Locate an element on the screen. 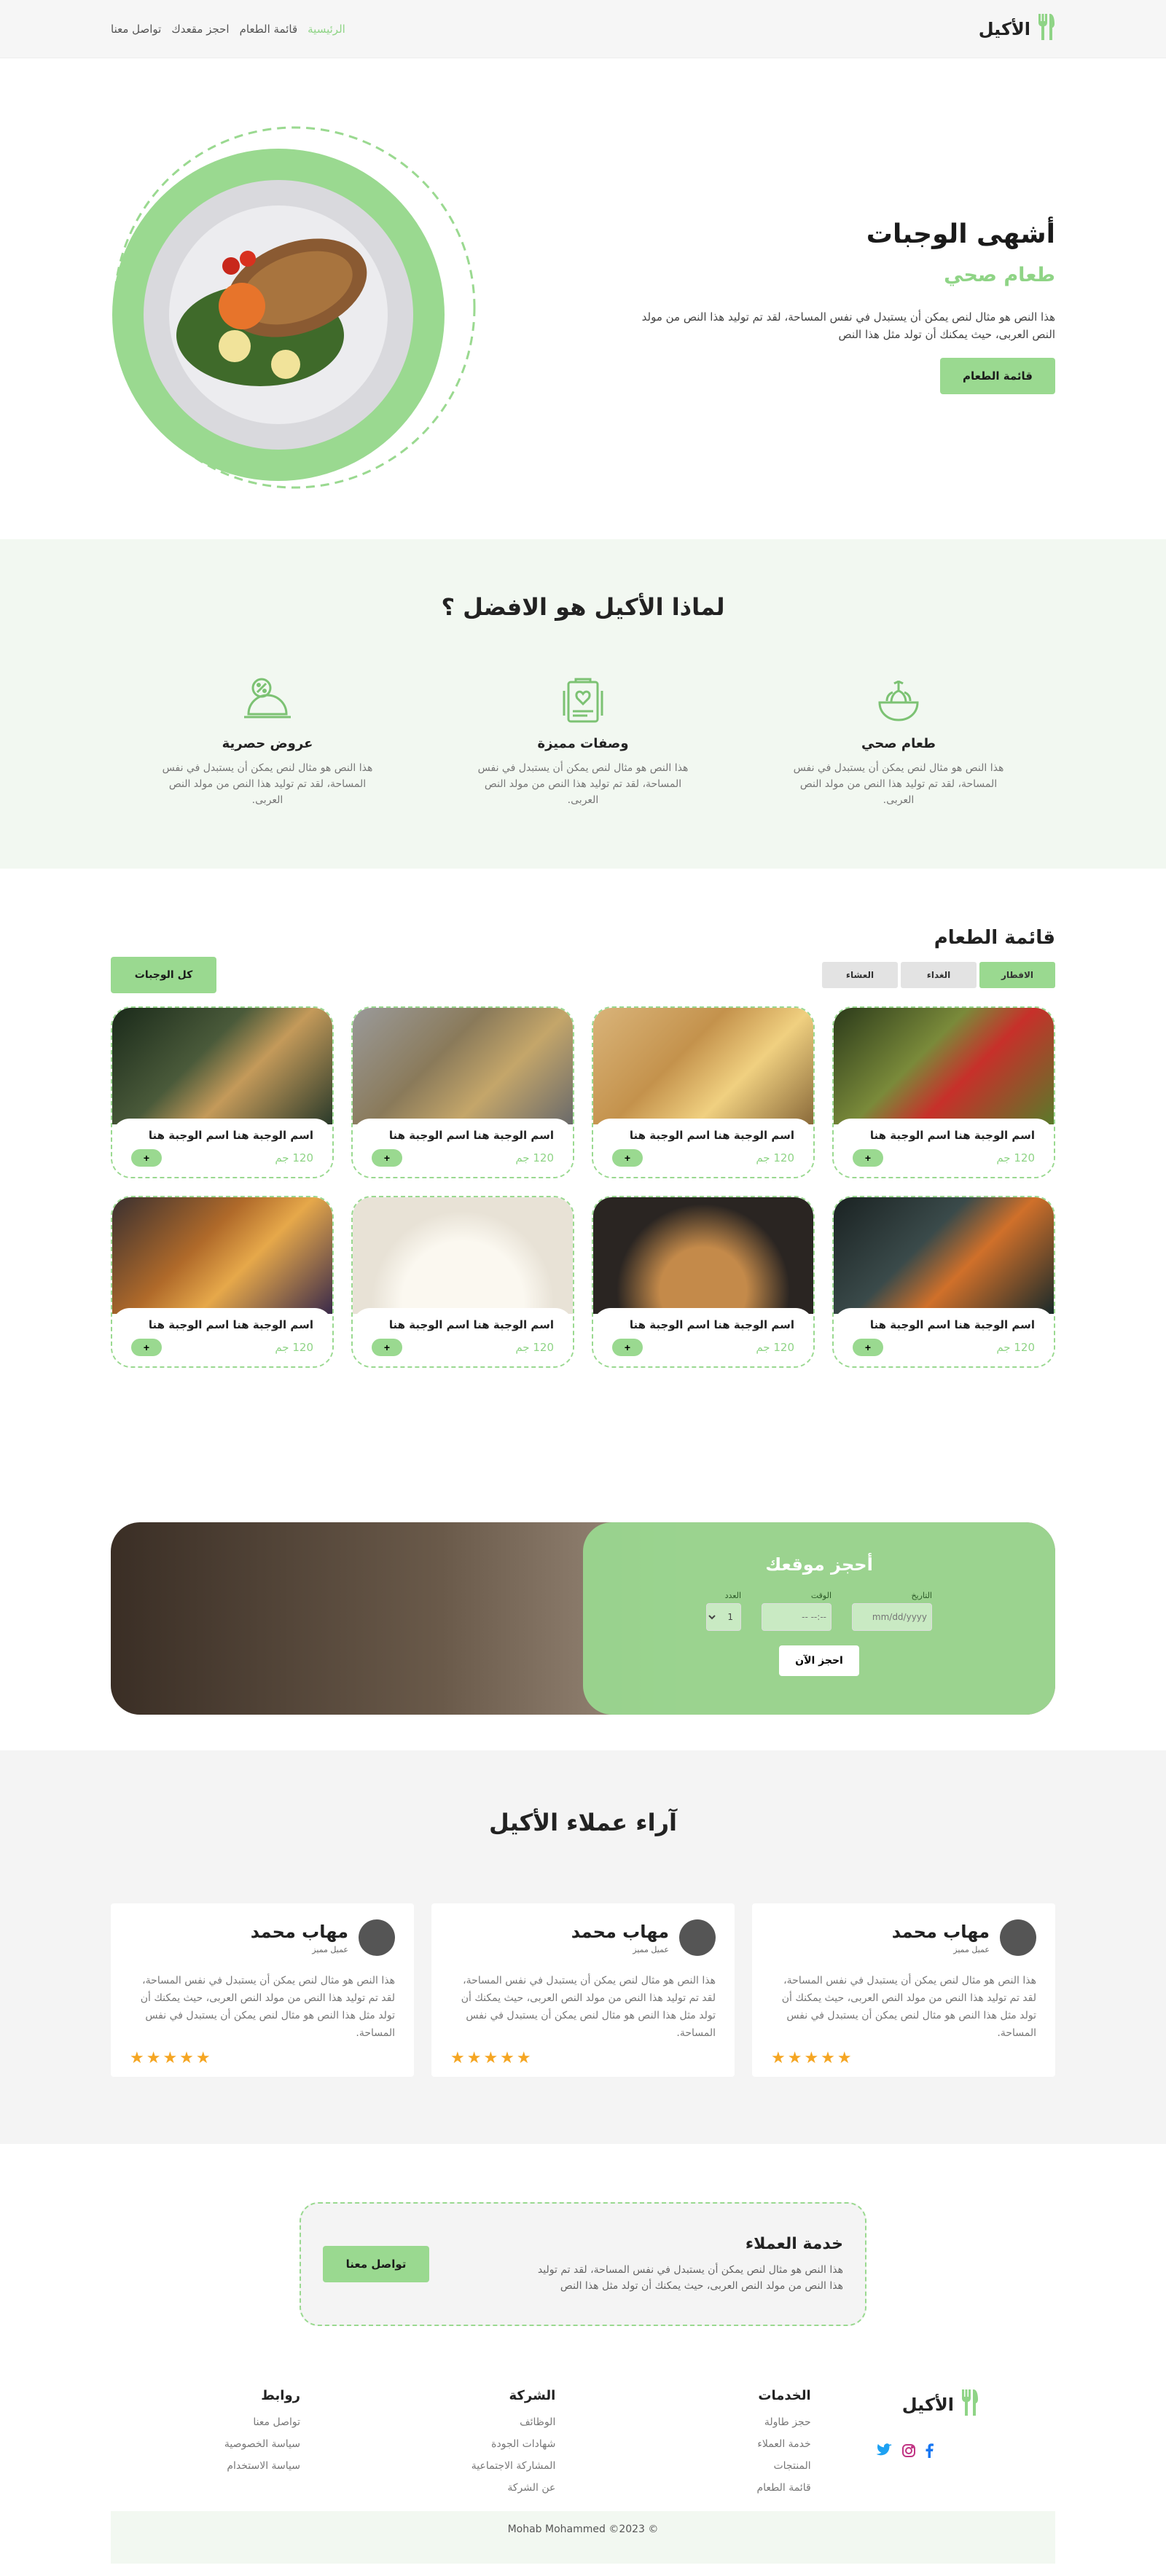  menu-recipe-icon is located at coordinates (583, 701).